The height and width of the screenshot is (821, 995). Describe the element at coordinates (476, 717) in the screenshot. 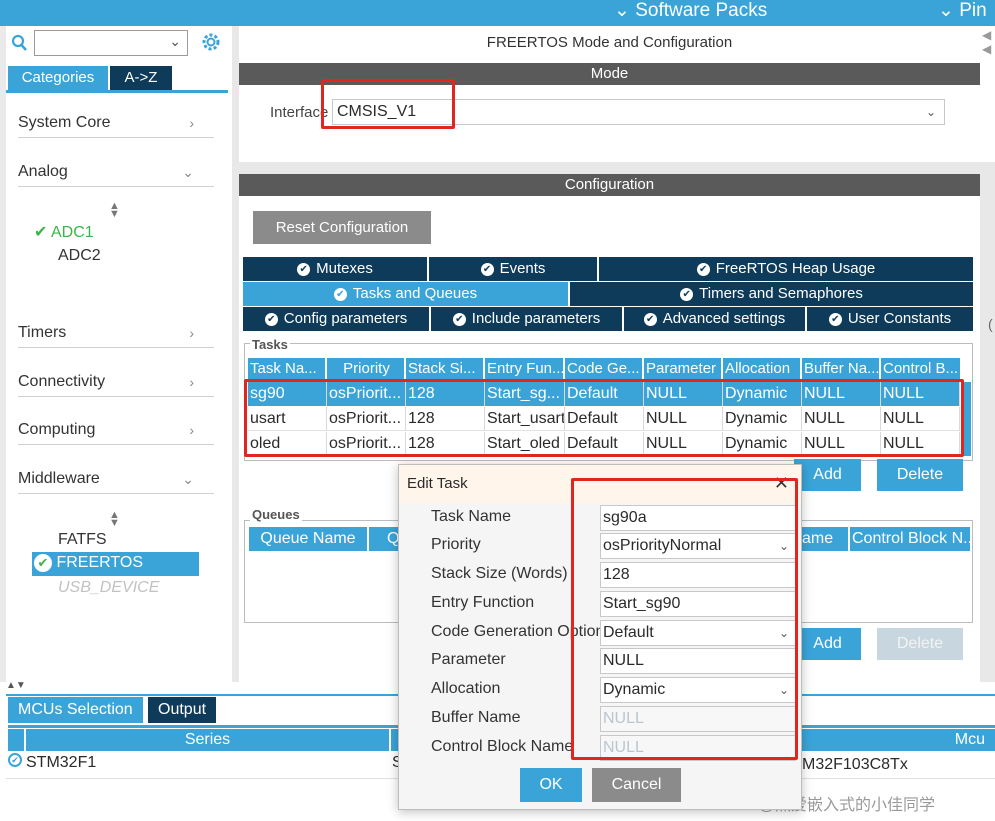

I see `label-buffer-name: Buffer Name` at that location.